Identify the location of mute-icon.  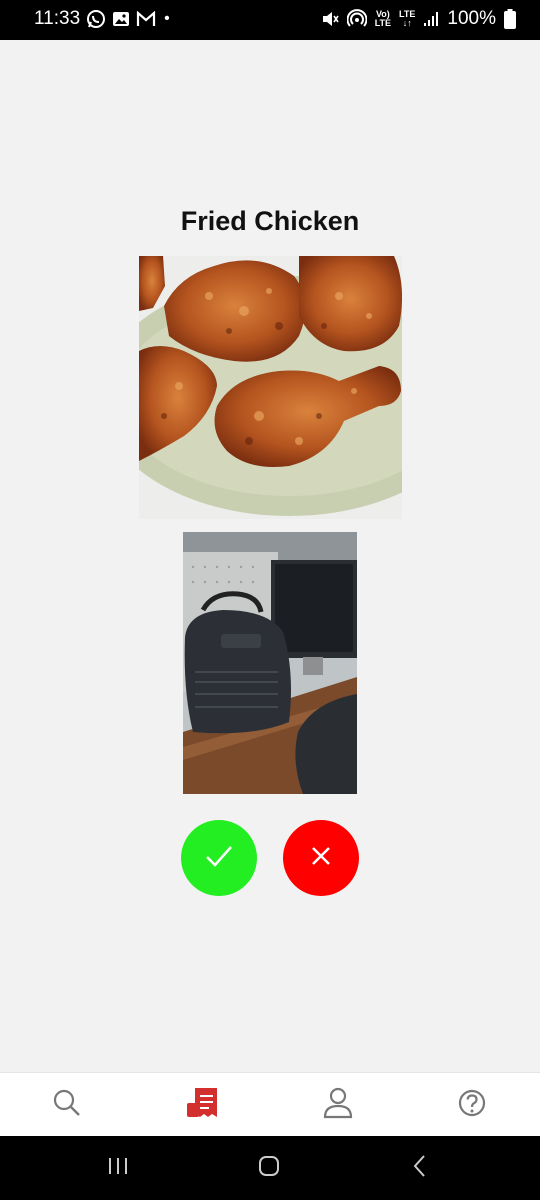
(330, 19).